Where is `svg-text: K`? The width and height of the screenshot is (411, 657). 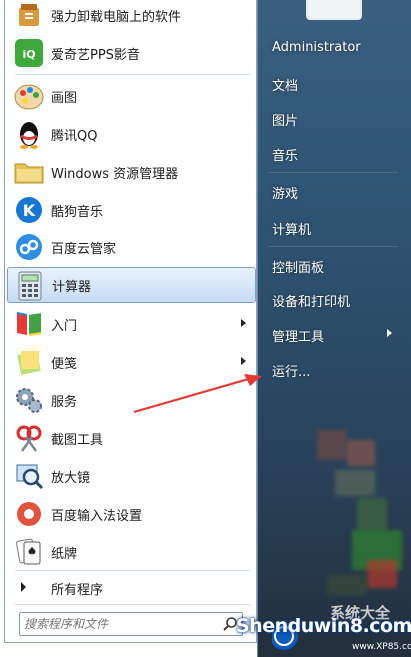
svg-text: K is located at coordinates (29, 210).